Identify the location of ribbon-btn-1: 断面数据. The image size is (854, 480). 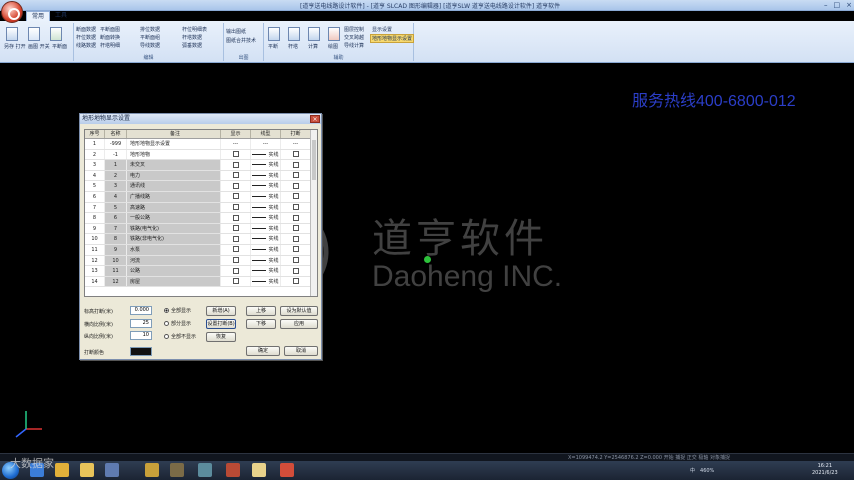
(86, 29).